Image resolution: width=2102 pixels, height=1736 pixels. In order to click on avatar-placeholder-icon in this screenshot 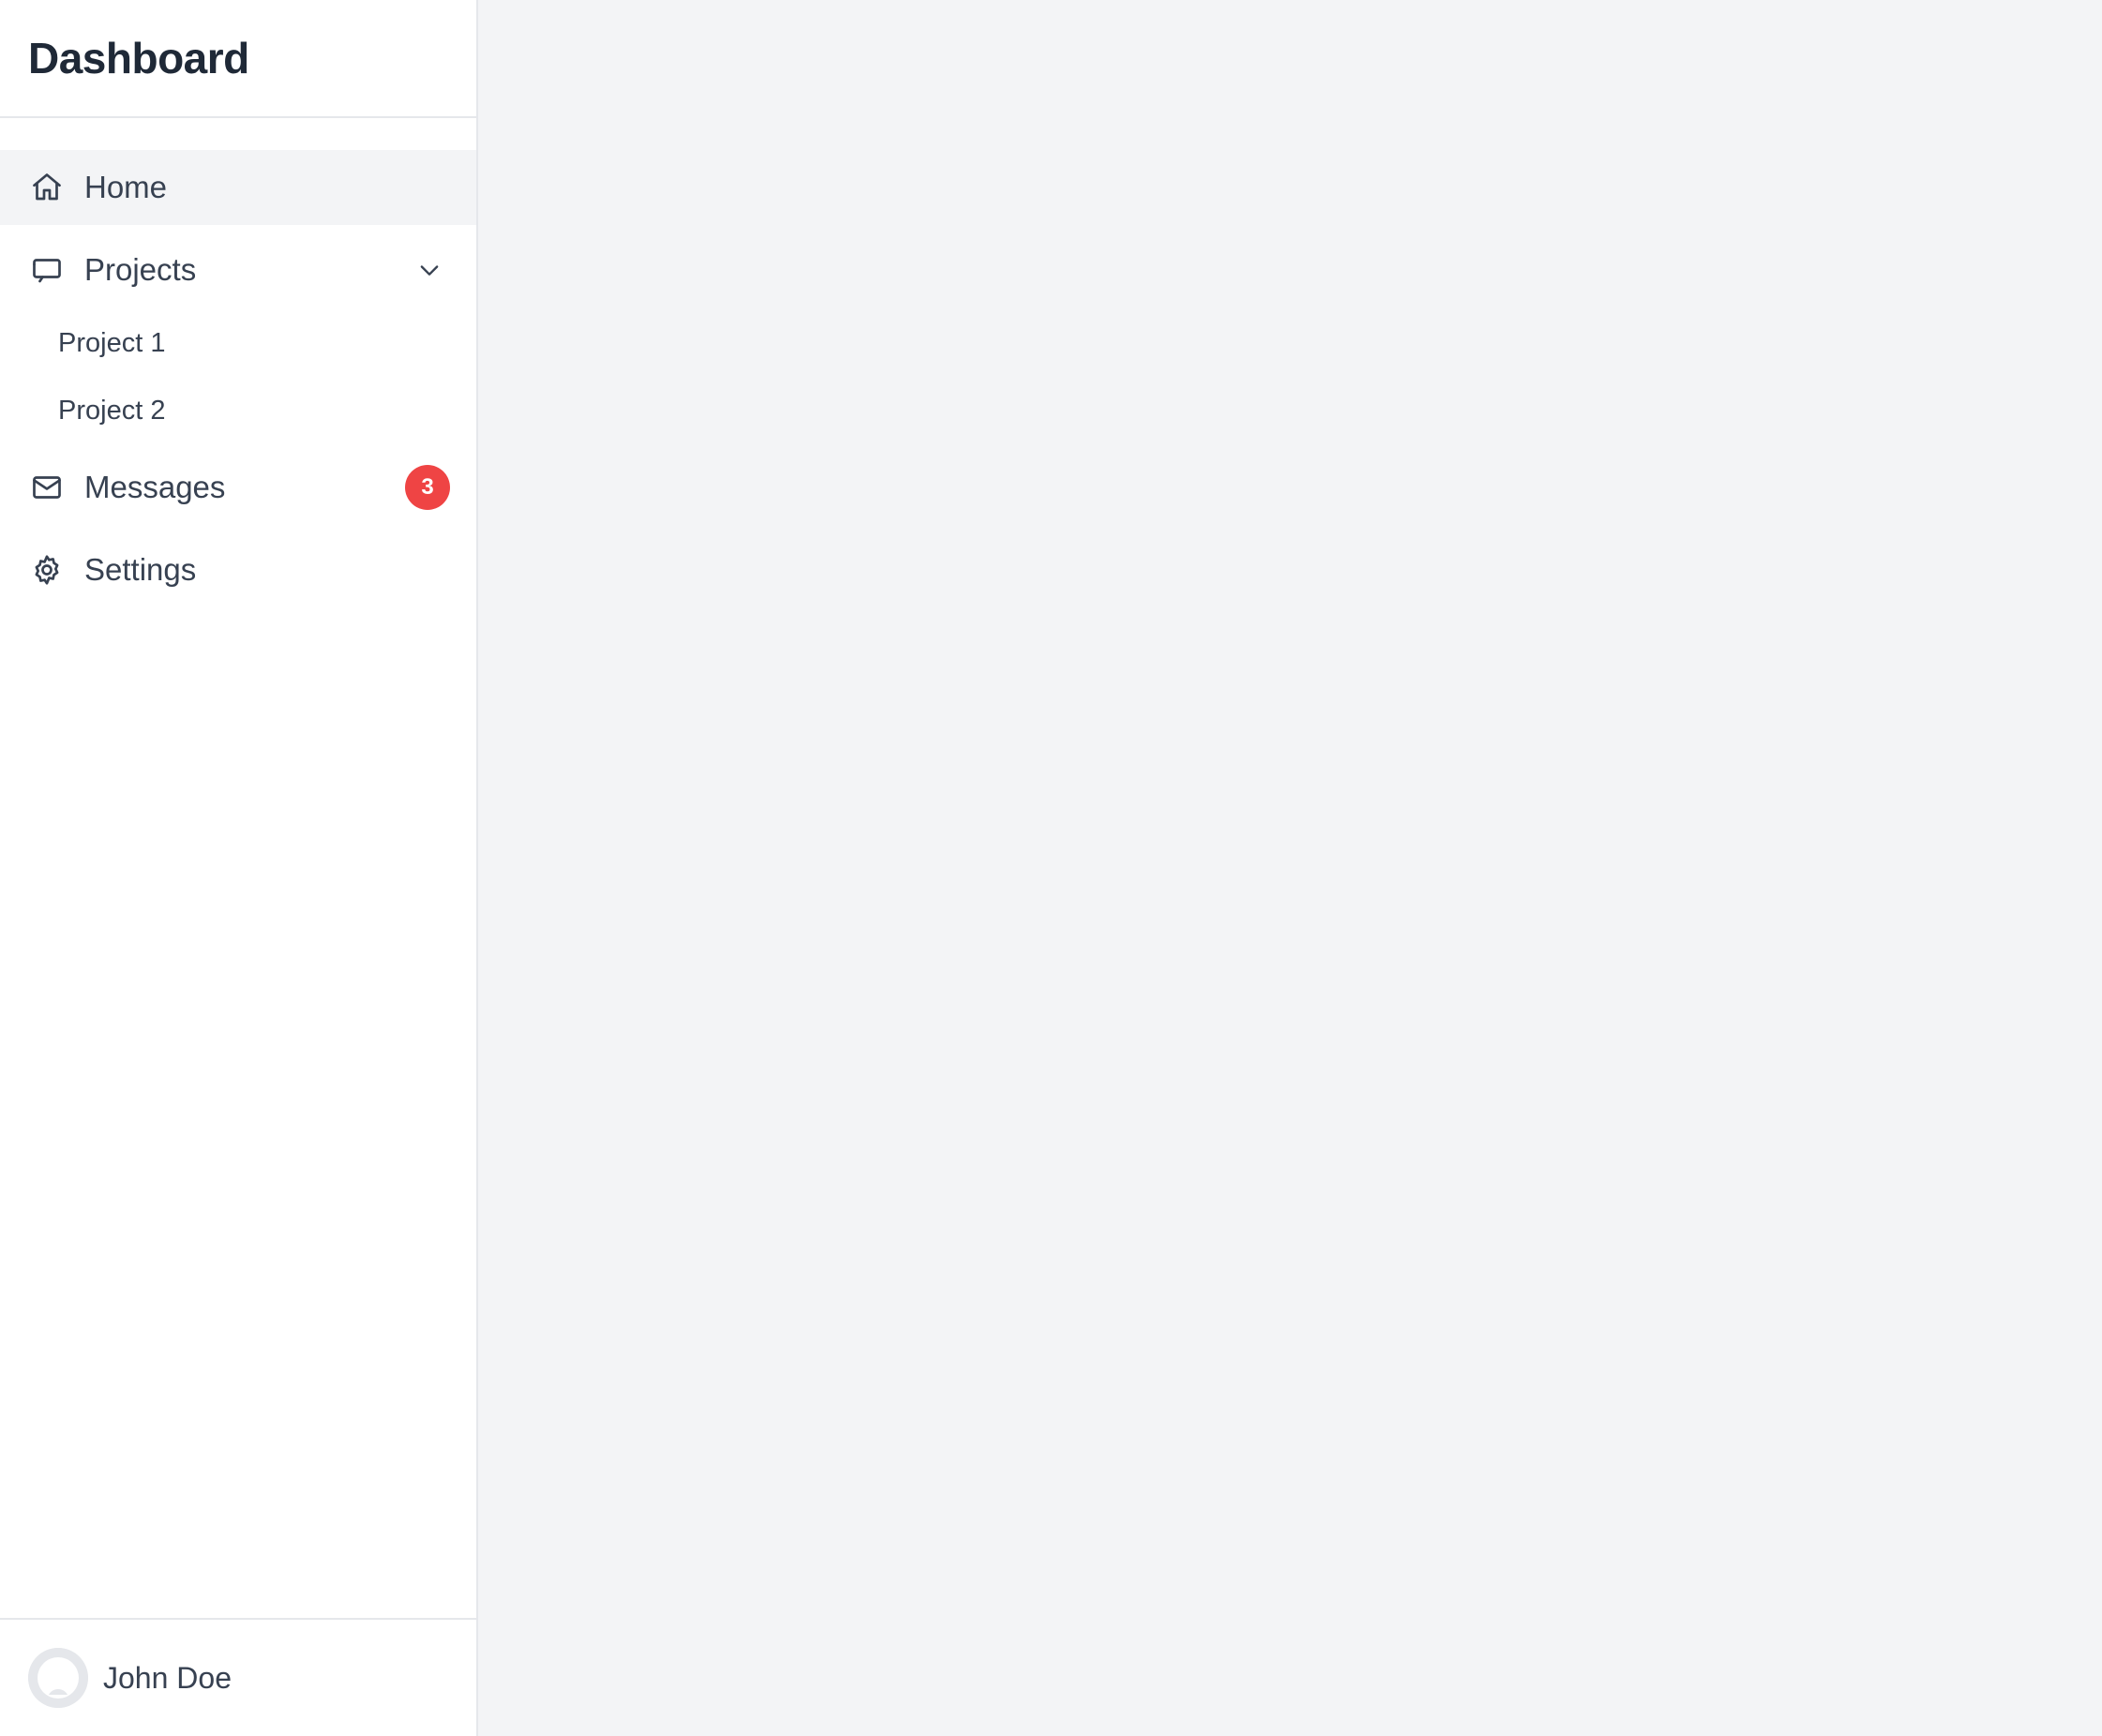, I will do `click(58, 1678)`.